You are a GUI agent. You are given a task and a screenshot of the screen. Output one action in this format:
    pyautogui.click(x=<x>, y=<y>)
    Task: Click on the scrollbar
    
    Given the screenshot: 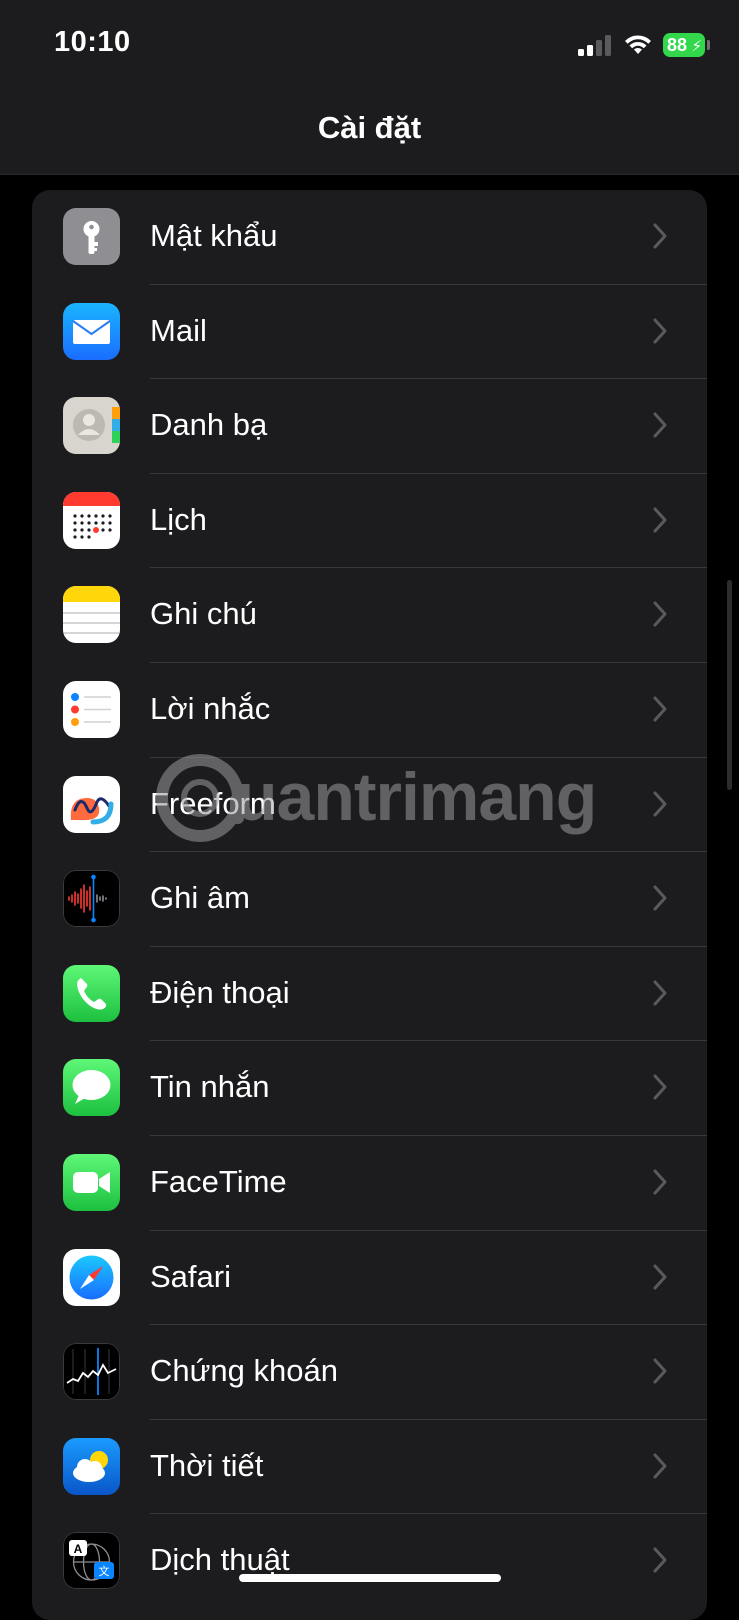 What is the action you would take?
    pyautogui.click(x=729, y=685)
    